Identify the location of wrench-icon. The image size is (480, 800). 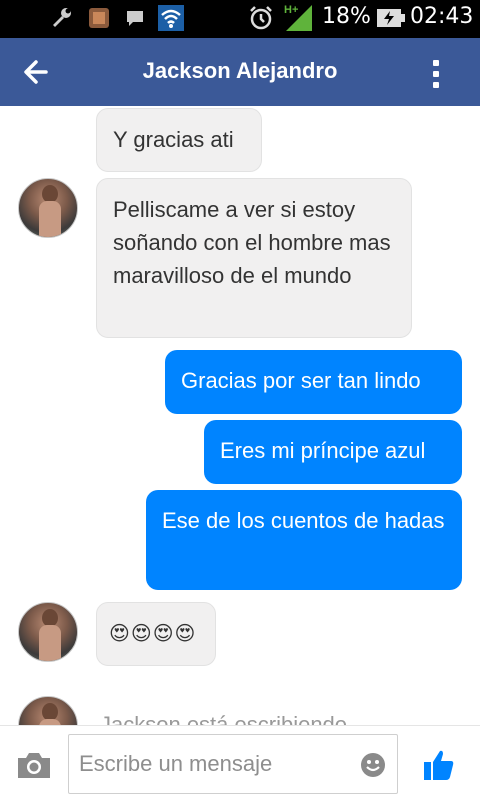
(62, 18).